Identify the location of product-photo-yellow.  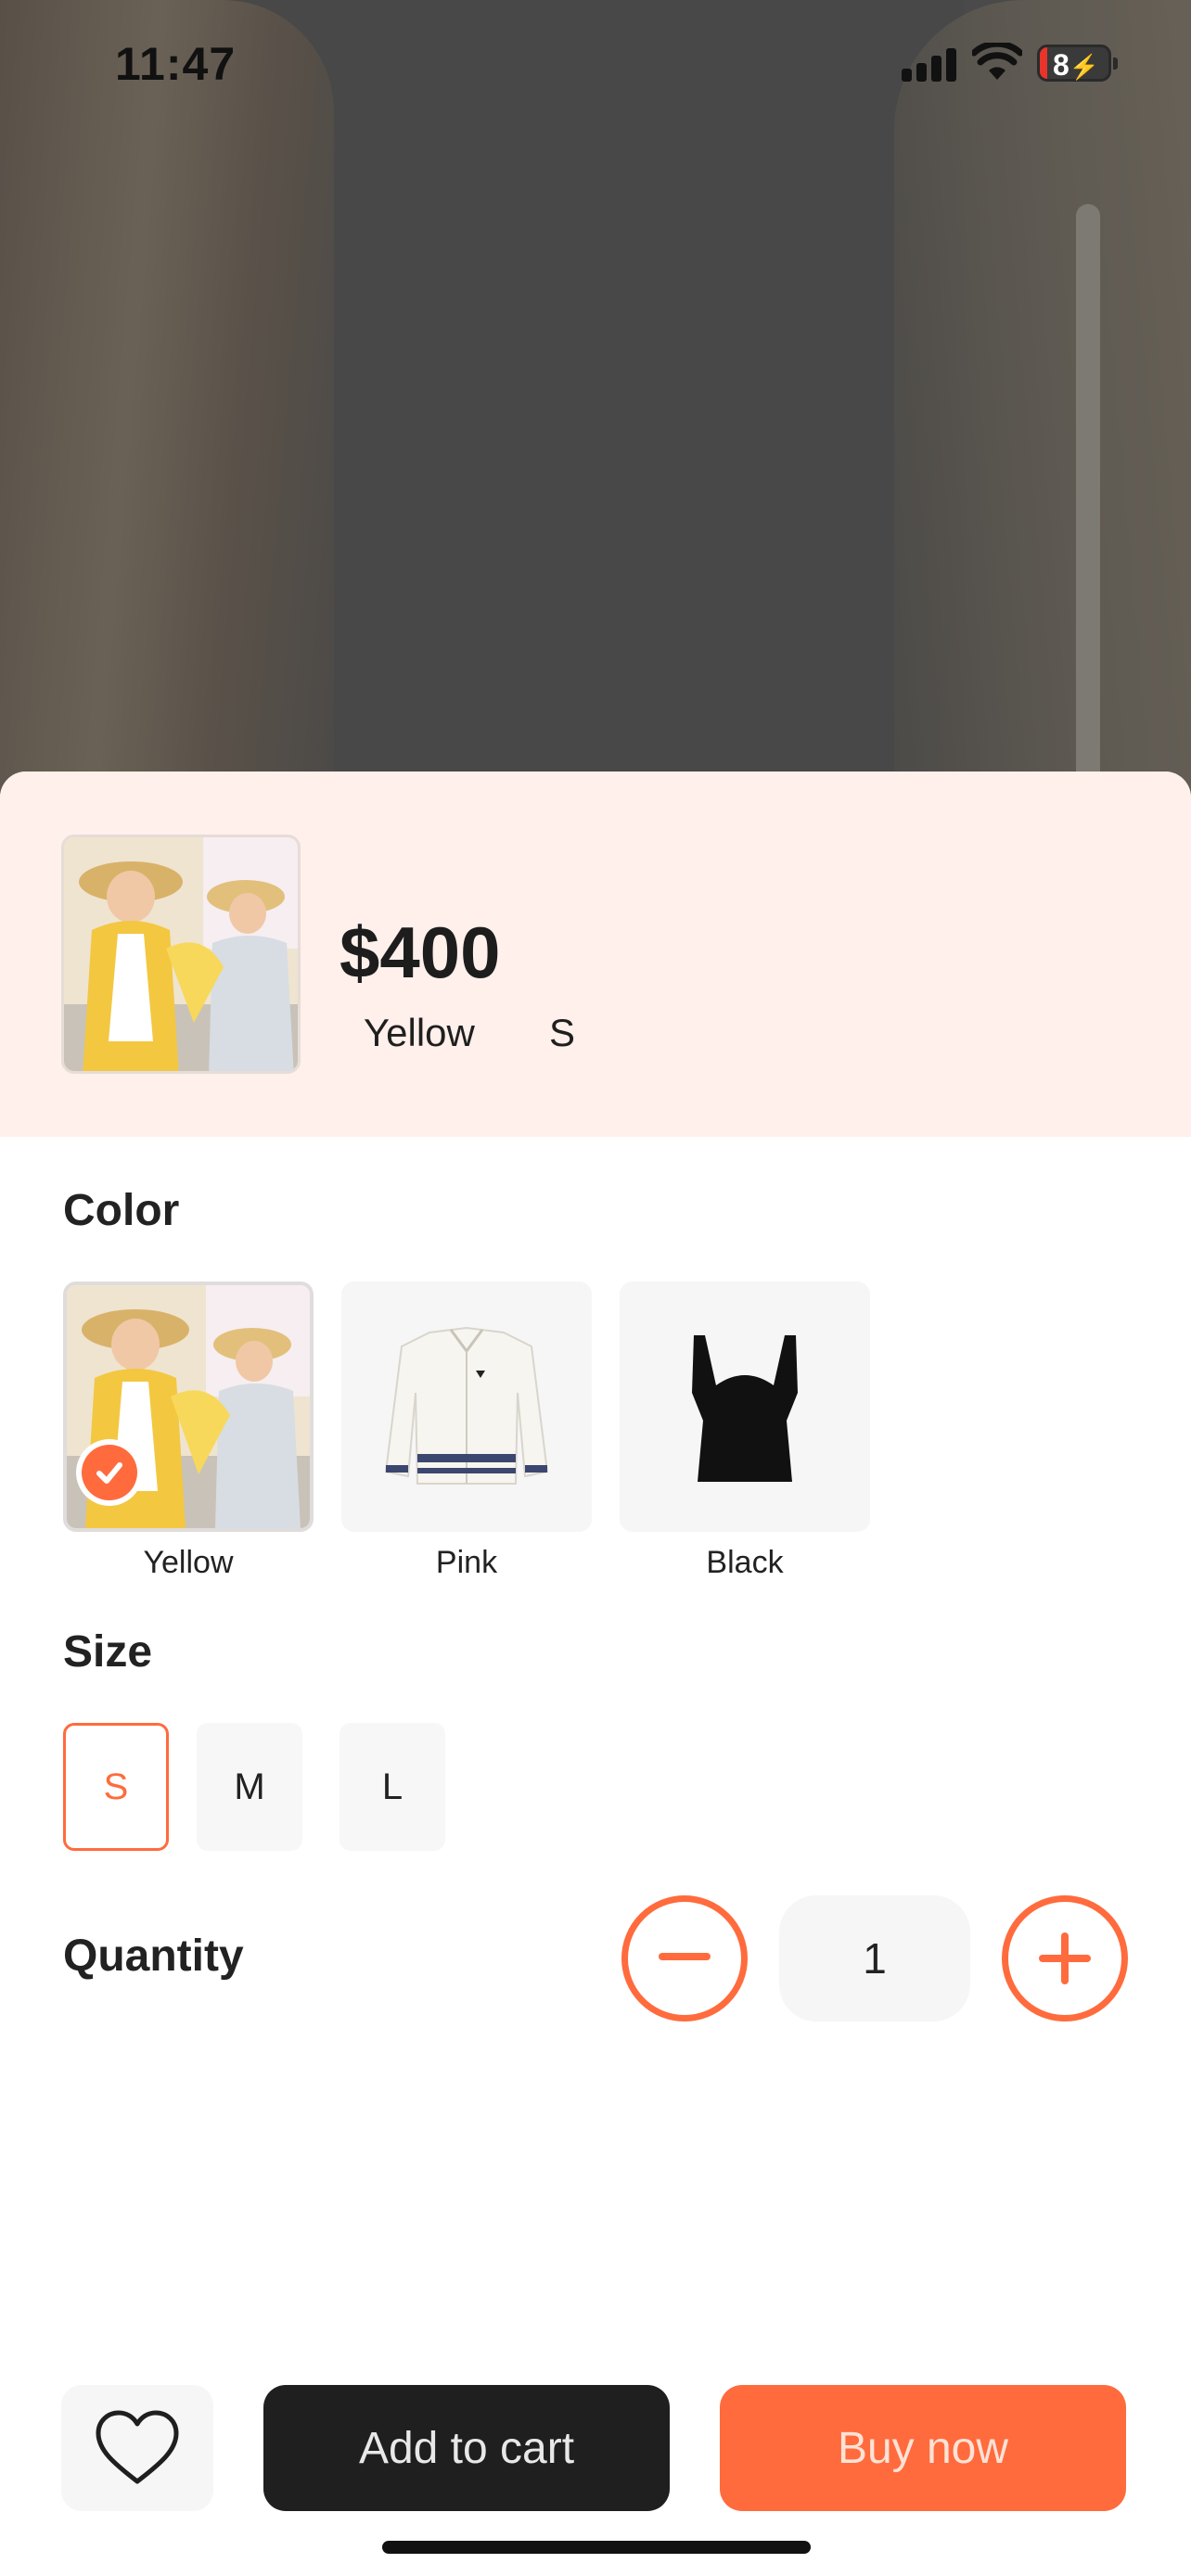
(181, 954).